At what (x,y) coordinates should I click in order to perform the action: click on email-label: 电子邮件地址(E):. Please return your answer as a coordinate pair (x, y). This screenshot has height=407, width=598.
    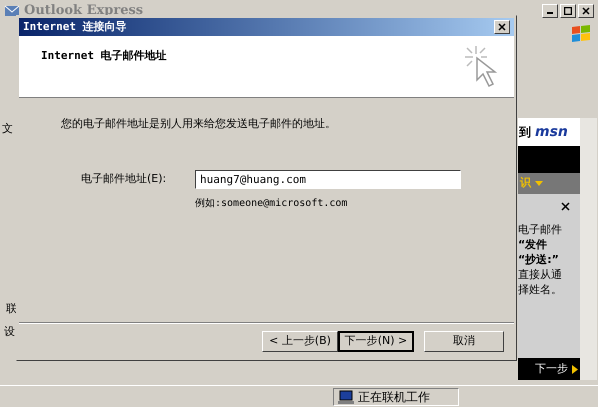
    Looking at the image, I should click on (124, 178).